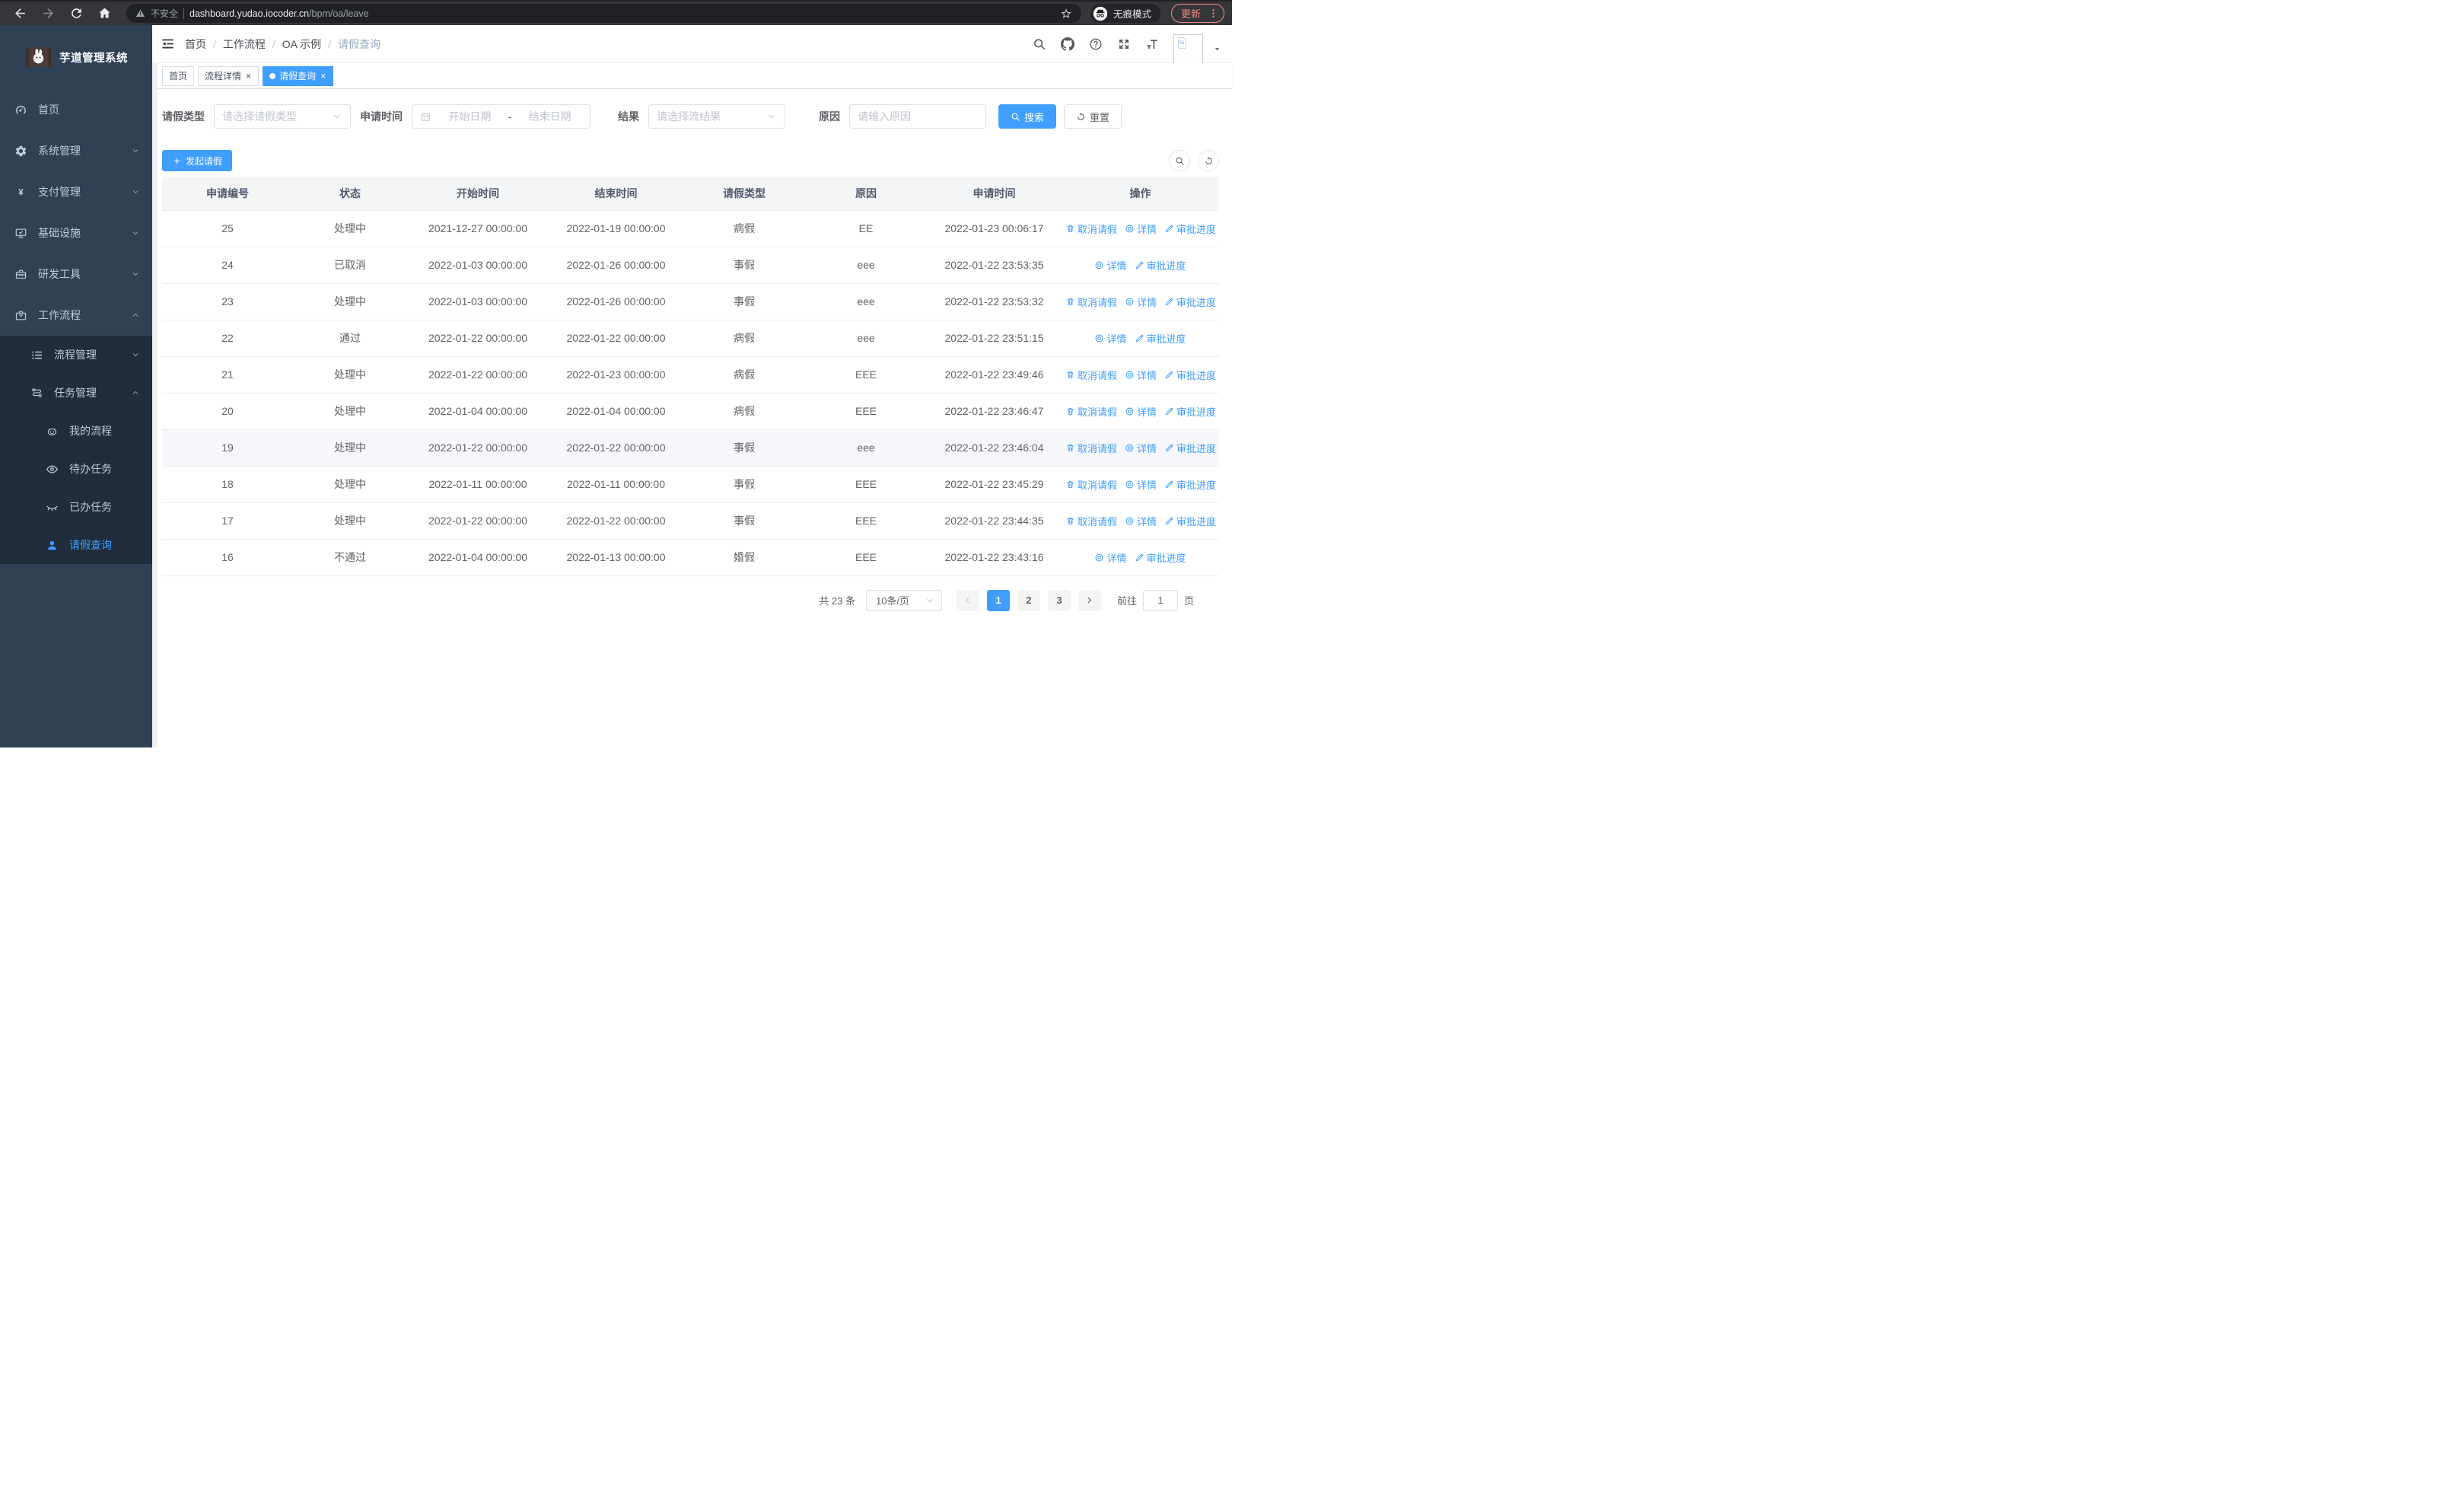 This screenshot has height=1495, width=2464. I want to click on show-search-button, so click(1179, 161).